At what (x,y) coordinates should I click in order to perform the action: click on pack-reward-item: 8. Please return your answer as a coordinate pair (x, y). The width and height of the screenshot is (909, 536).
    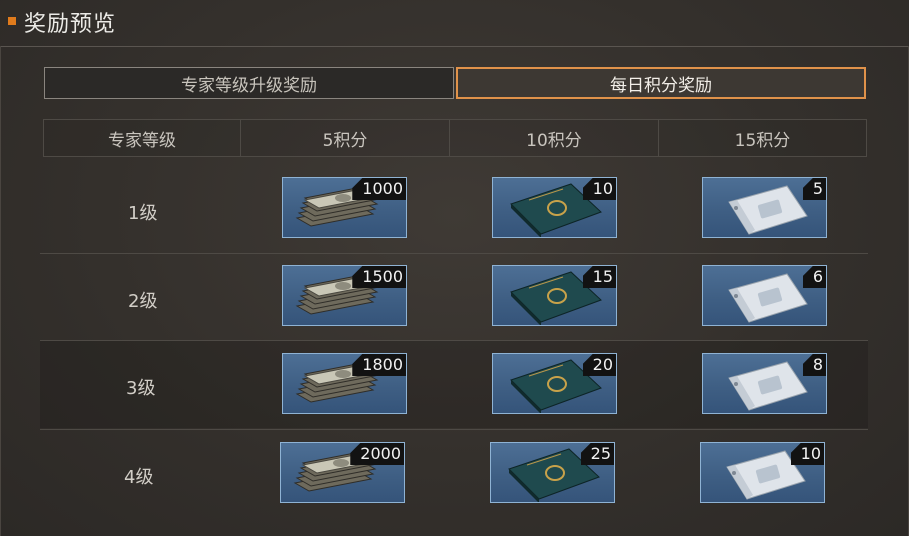
    Looking at the image, I should click on (764, 383).